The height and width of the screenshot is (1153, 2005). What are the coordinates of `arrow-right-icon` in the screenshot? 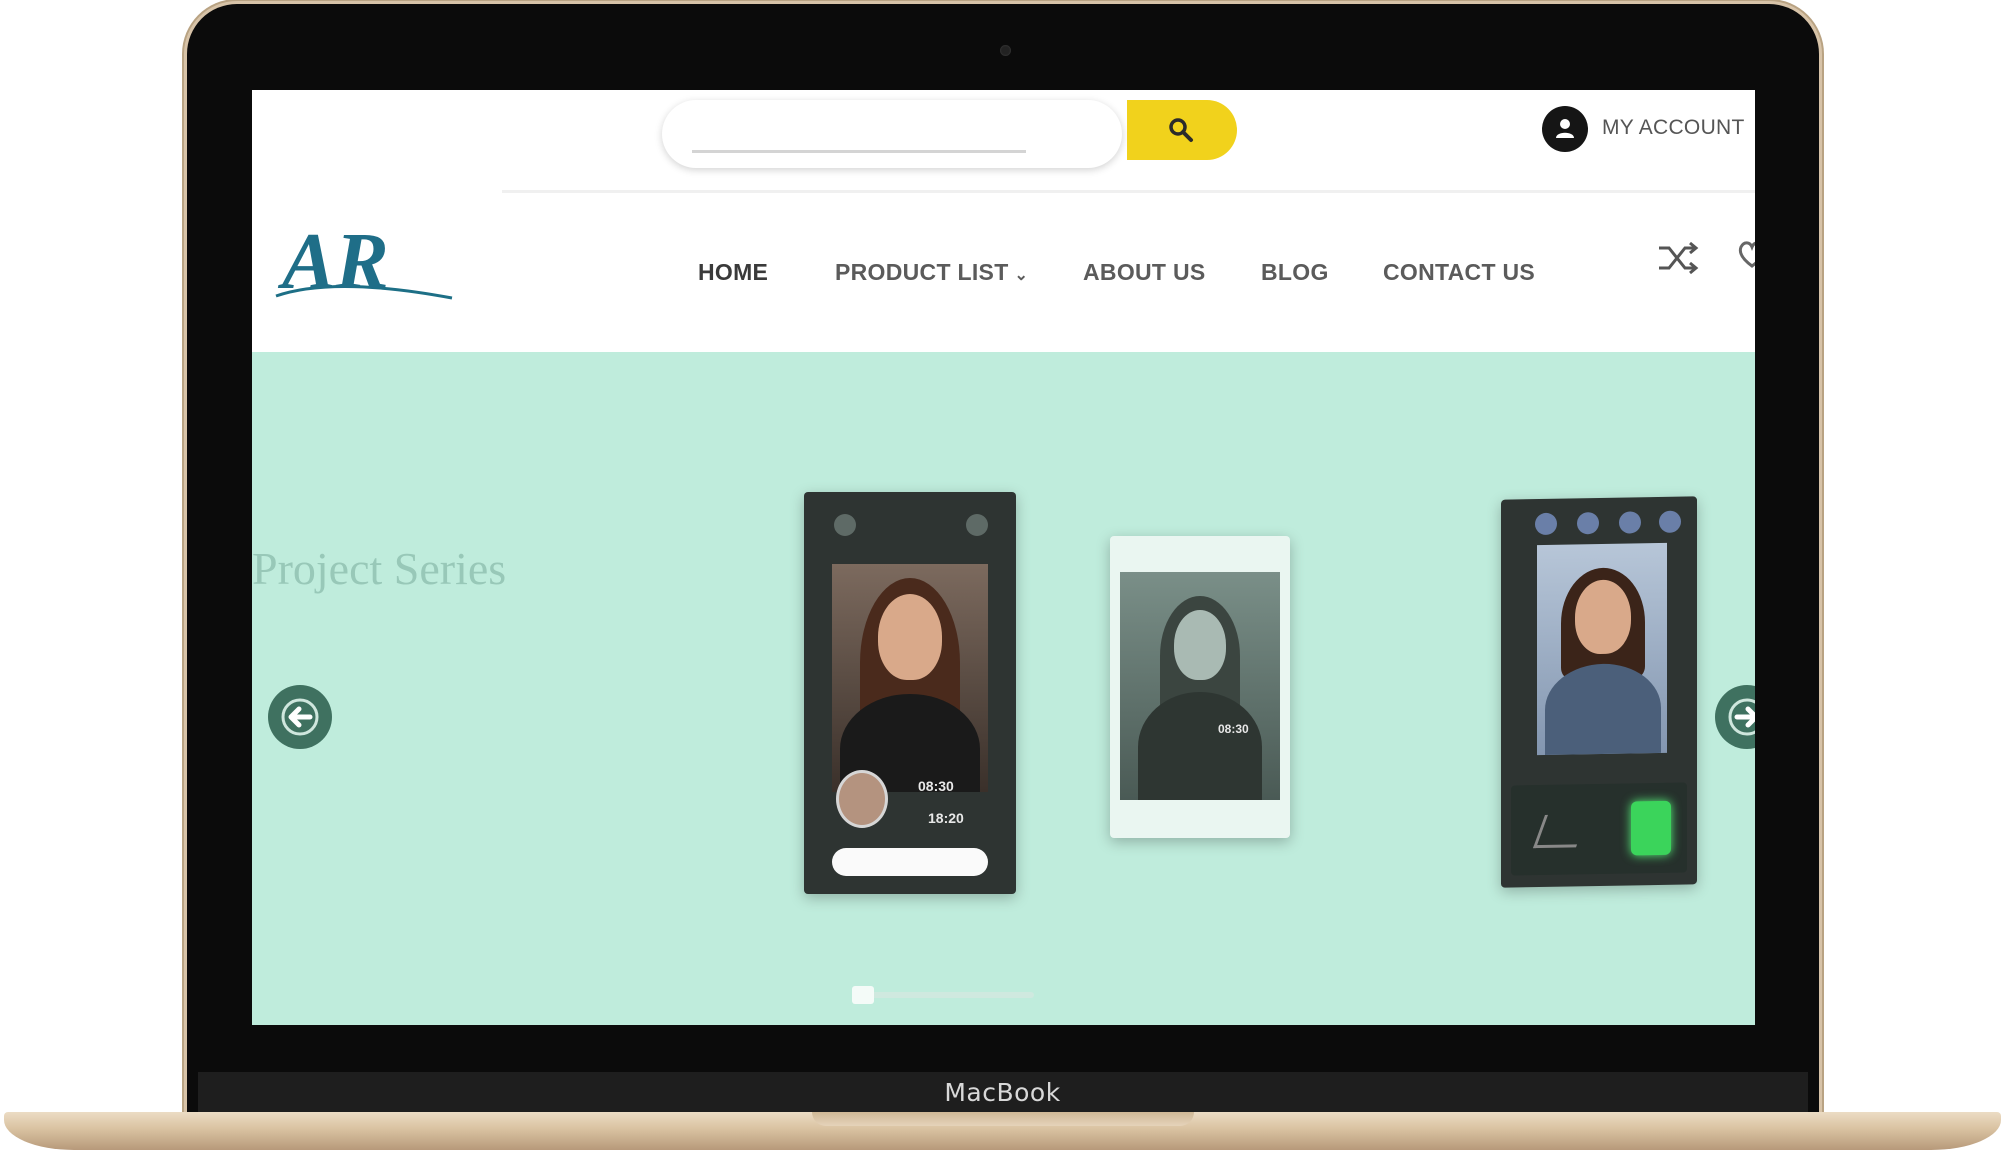 It's located at (1741, 717).